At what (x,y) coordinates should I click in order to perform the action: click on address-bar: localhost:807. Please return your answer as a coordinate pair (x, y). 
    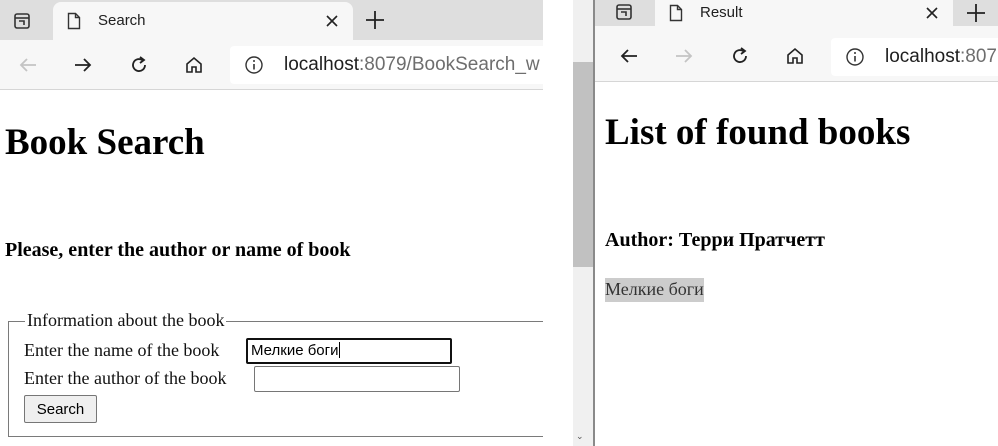
    Looking at the image, I should click on (914, 57).